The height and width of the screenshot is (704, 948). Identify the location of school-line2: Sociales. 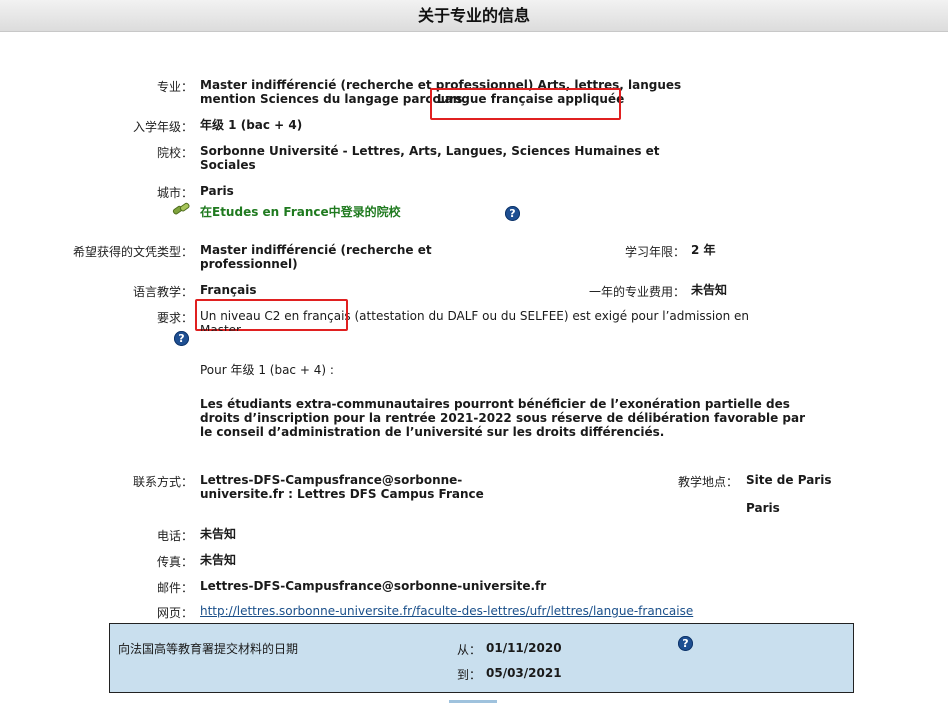
(228, 165).